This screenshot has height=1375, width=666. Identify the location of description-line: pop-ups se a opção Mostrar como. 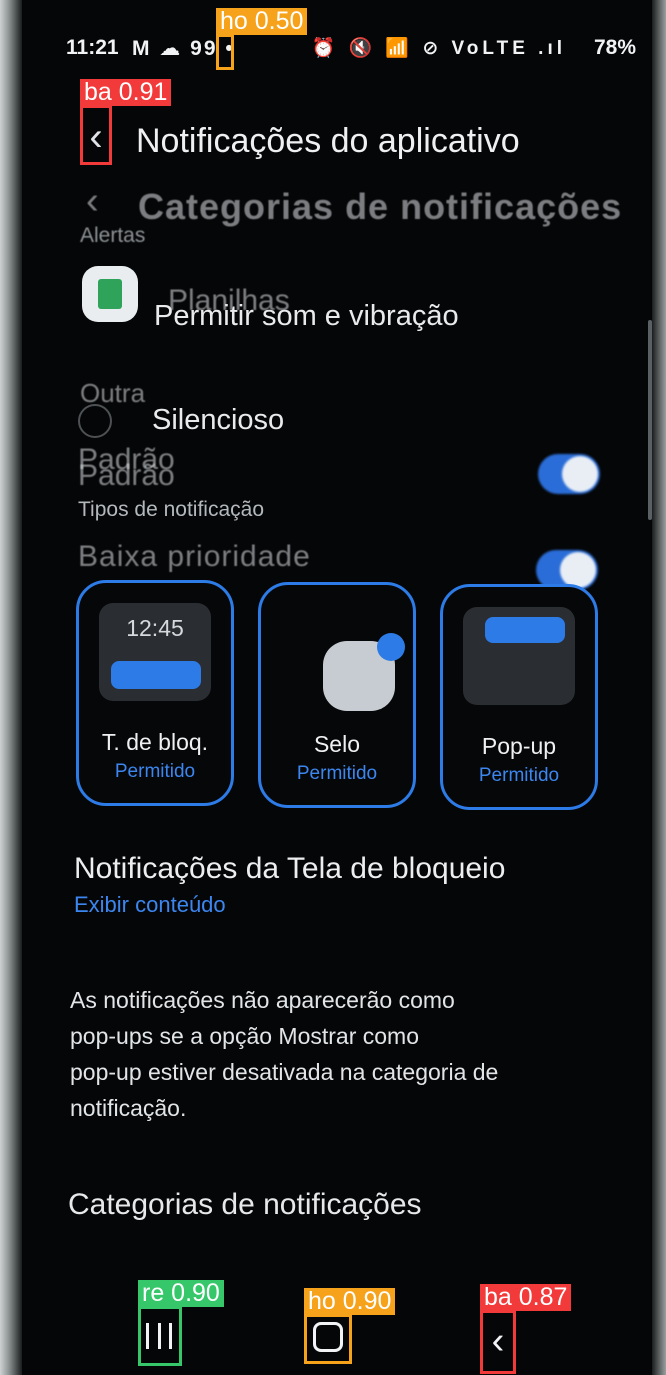
(245, 1036).